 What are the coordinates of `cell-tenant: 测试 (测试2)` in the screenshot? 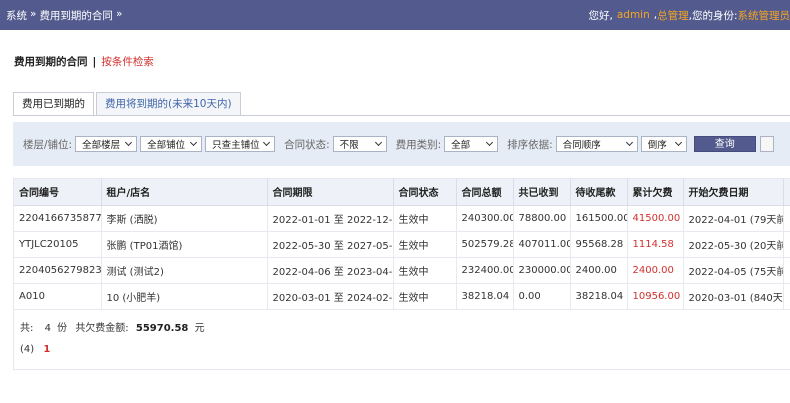 It's located at (184, 270).